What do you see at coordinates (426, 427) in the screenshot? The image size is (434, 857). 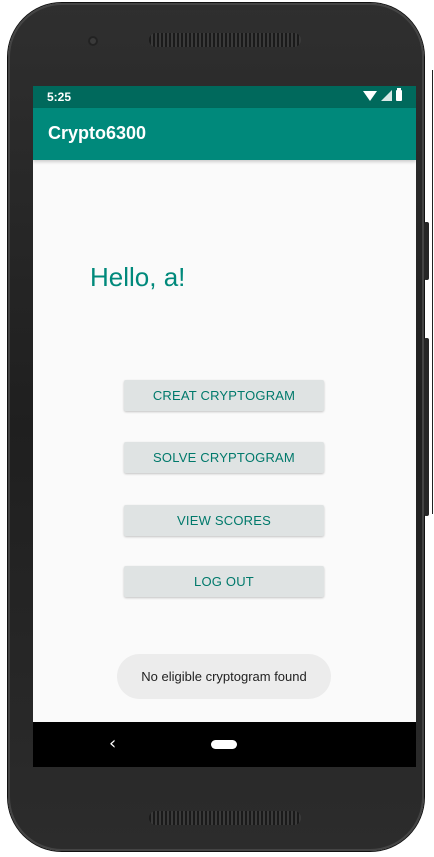 I see `power-button` at bounding box center [426, 427].